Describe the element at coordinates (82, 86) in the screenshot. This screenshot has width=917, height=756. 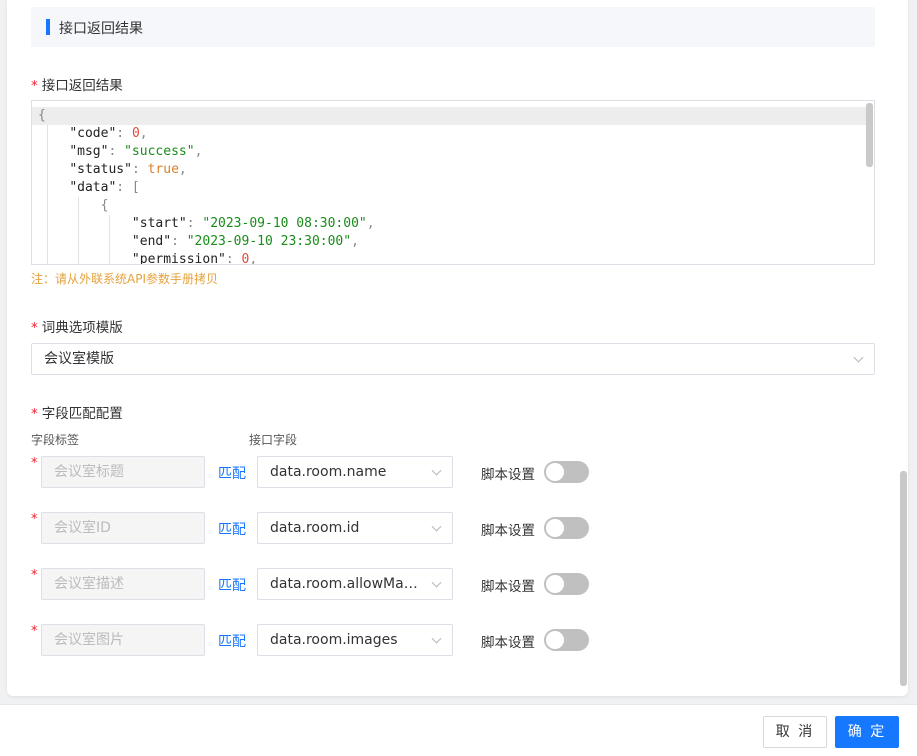
I see `response-label-text: 接口返回结果` at that location.